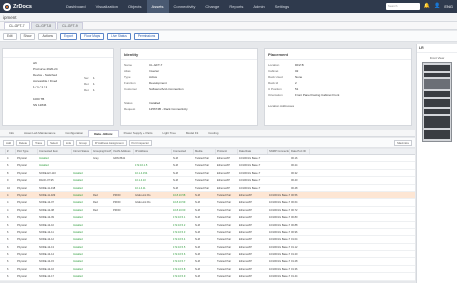  Describe the element at coordinates (282, 6) in the screenshot. I see `nav-item-settings: Settings` at that location.